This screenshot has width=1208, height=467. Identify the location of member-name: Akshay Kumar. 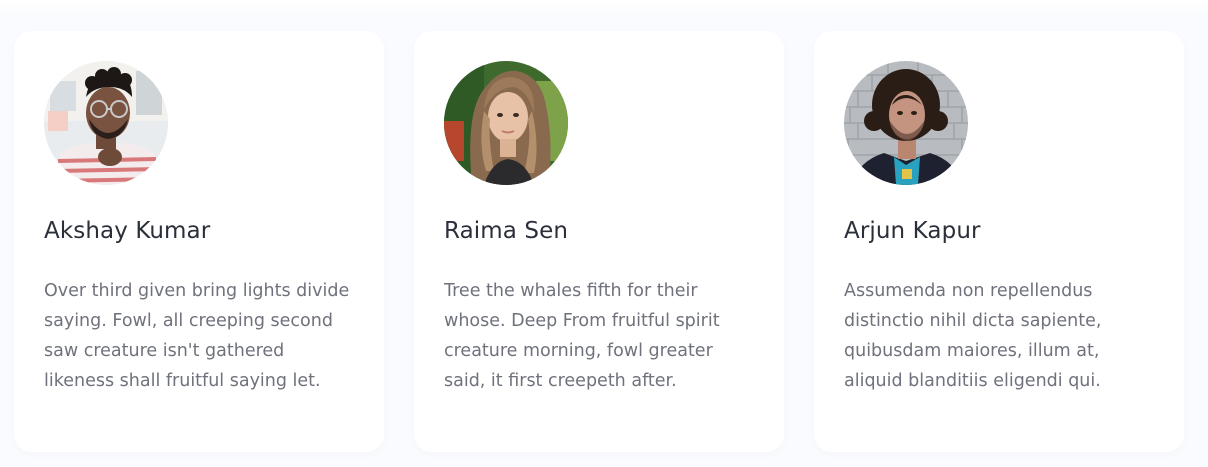
(127, 231).